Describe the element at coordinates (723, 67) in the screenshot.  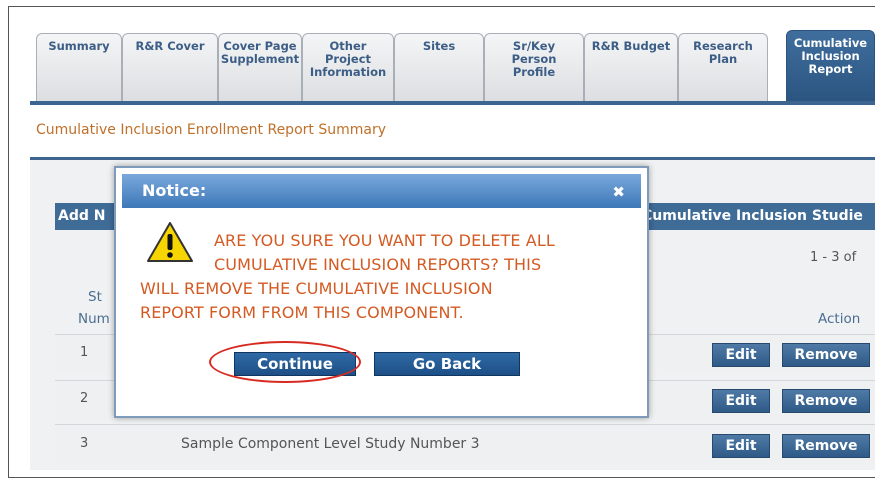
I see `tab-research-plan: Research Plan` at that location.